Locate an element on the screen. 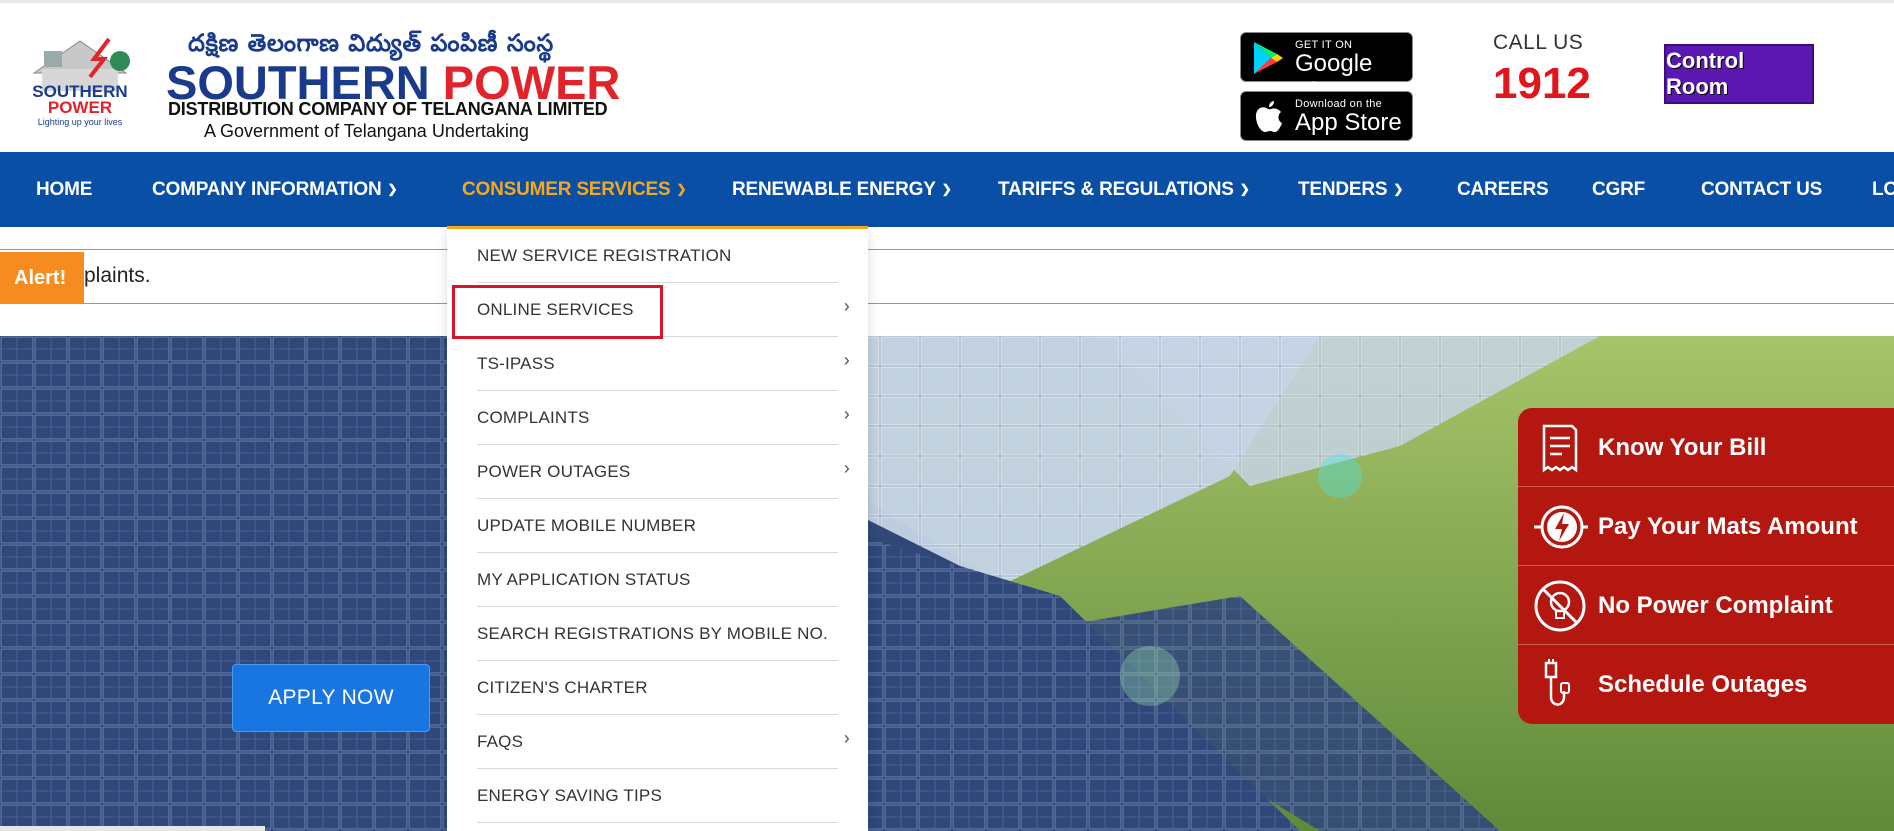 Image resolution: width=1894 pixels, height=831 pixels. dropdown-item-label: ENERGY SAVING TIPS is located at coordinates (569, 795).